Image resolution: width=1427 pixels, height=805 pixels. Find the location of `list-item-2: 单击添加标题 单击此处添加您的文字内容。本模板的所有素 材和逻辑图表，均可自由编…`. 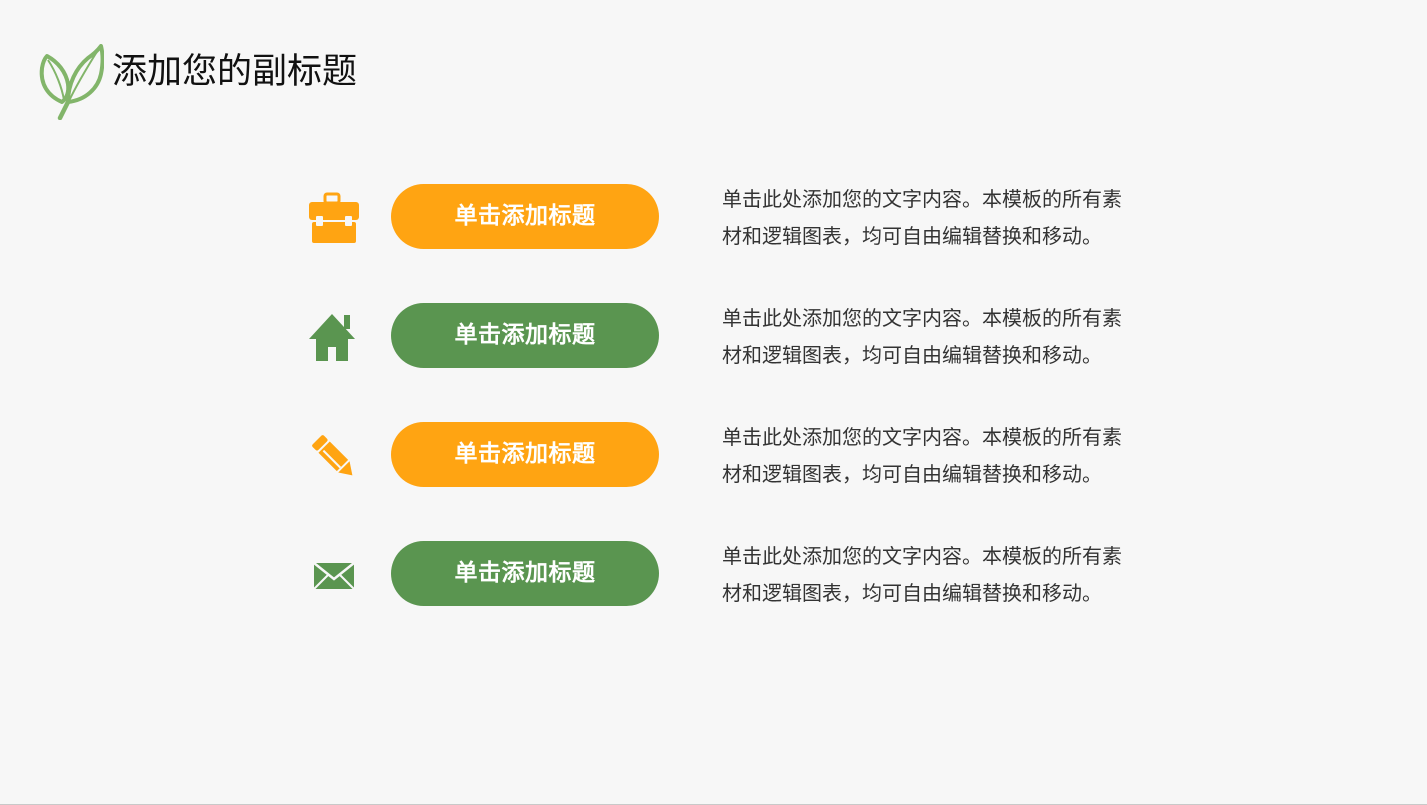

list-item-2: 单击添加标题 单击此处添加您的文字内容。本模板的所有素 材和逻辑图表，均可自由编… is located at coordinates (730, 336).